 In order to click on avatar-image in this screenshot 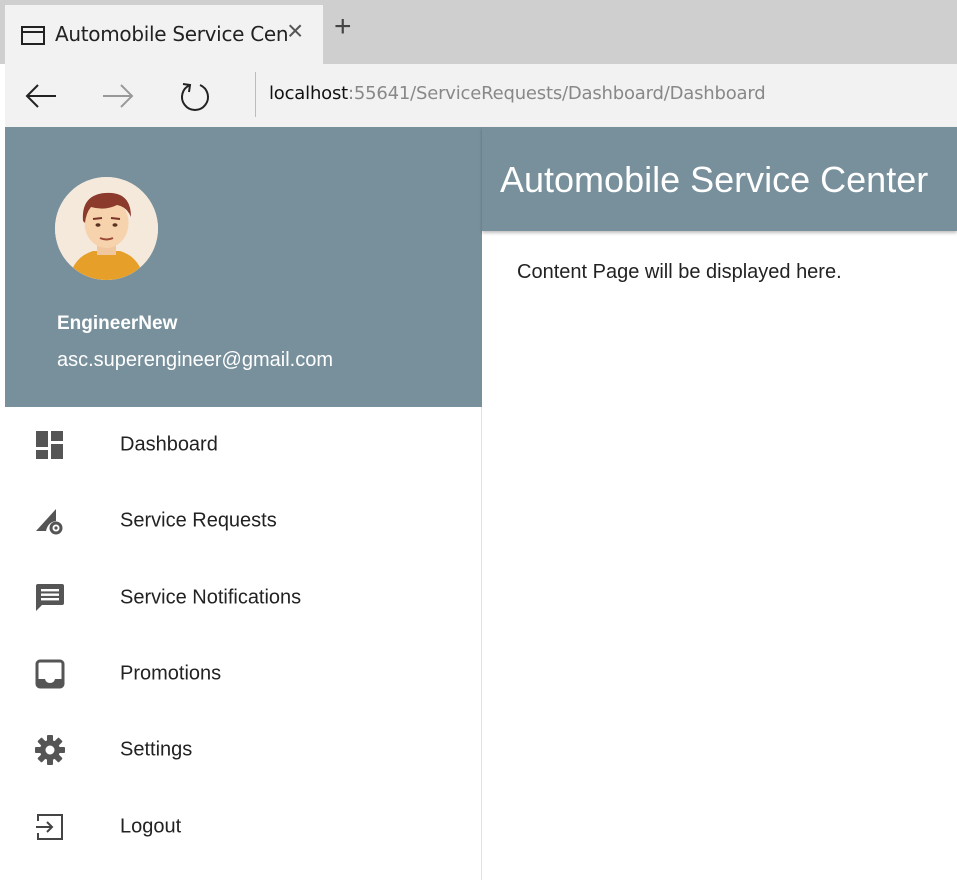, I will do `click(106, 228)`.